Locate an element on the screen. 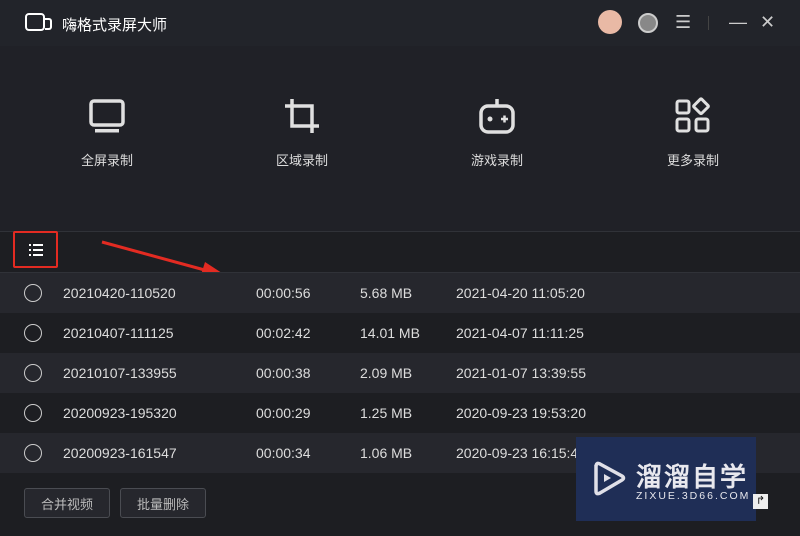 This screenshot has width=800, height=536. mode-game: 游戏录制 is located at coordinates (497, 133).